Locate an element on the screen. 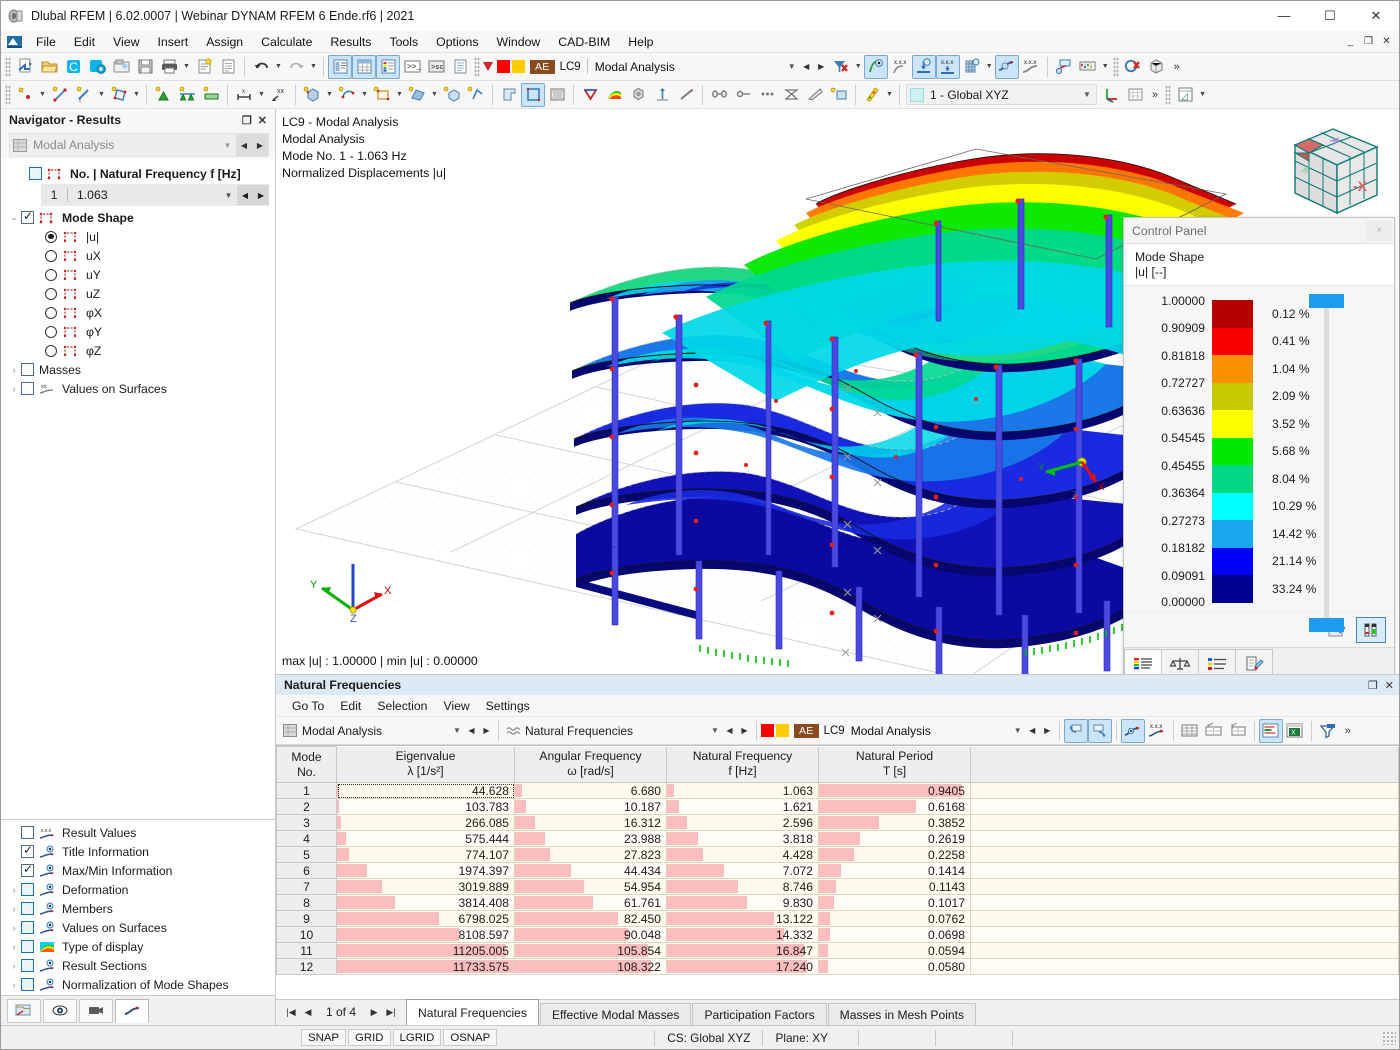 The image size is (1400, 1050). navigator-combo-prev: ◀ is located at coordinates (244, 145).